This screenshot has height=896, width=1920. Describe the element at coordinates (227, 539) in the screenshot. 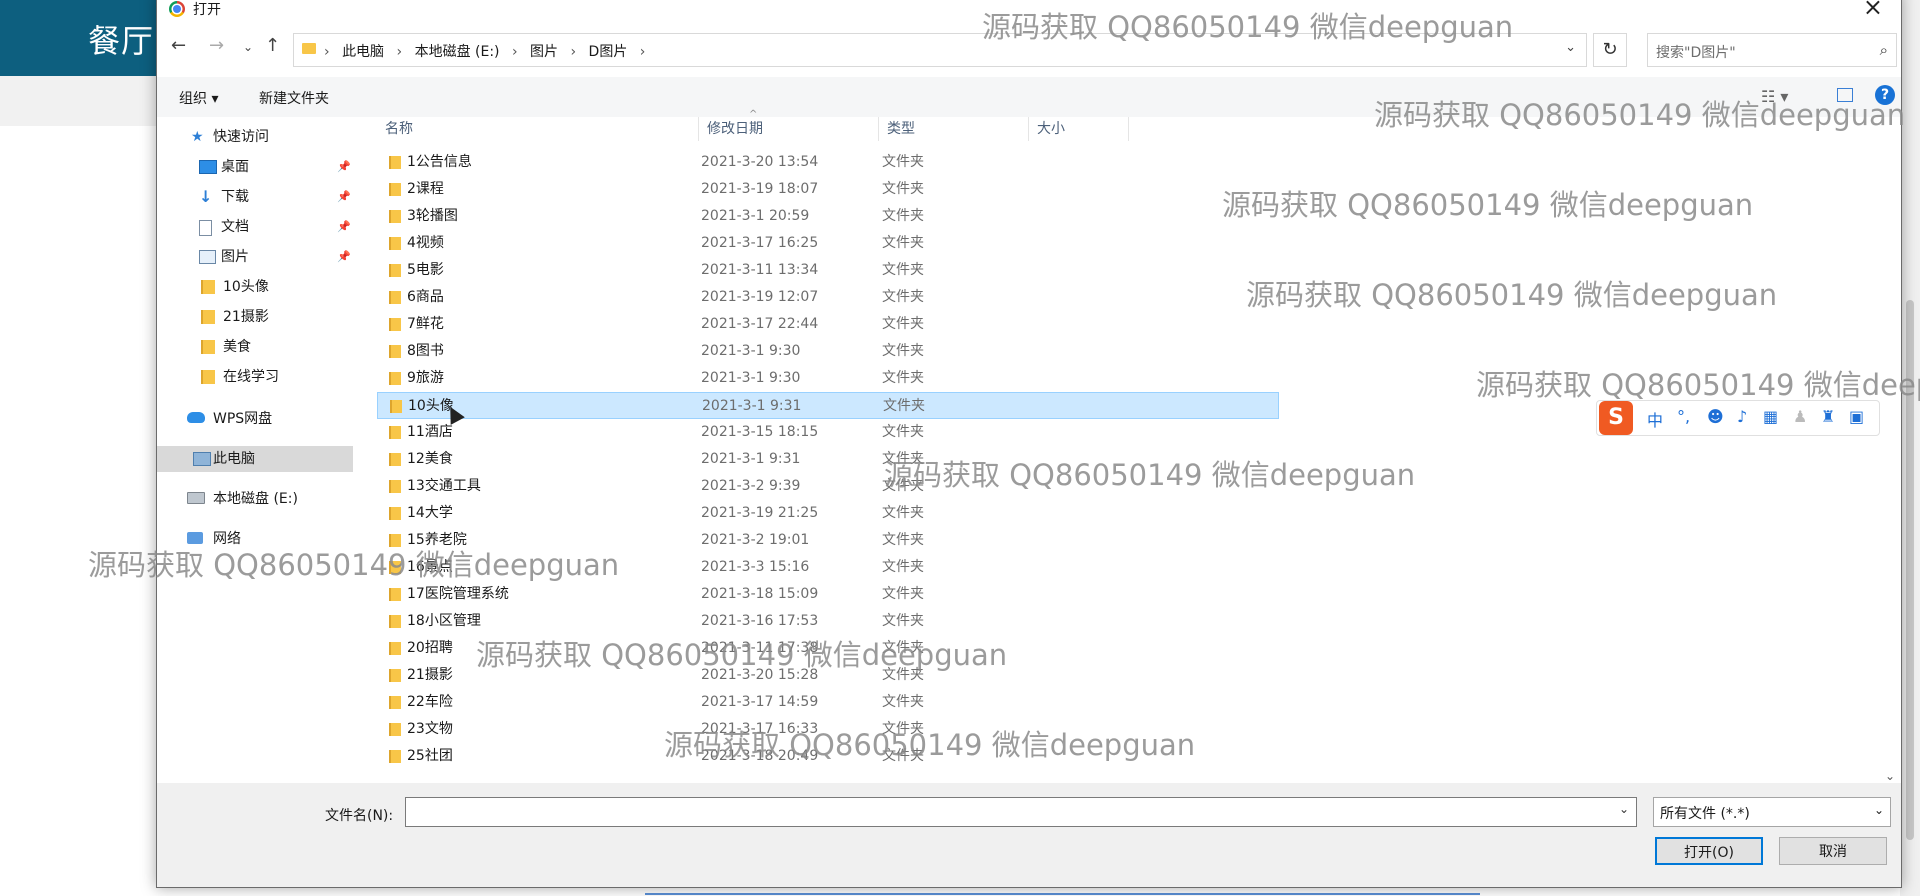

I see `nav-pane-item-label: 网络` at that location.